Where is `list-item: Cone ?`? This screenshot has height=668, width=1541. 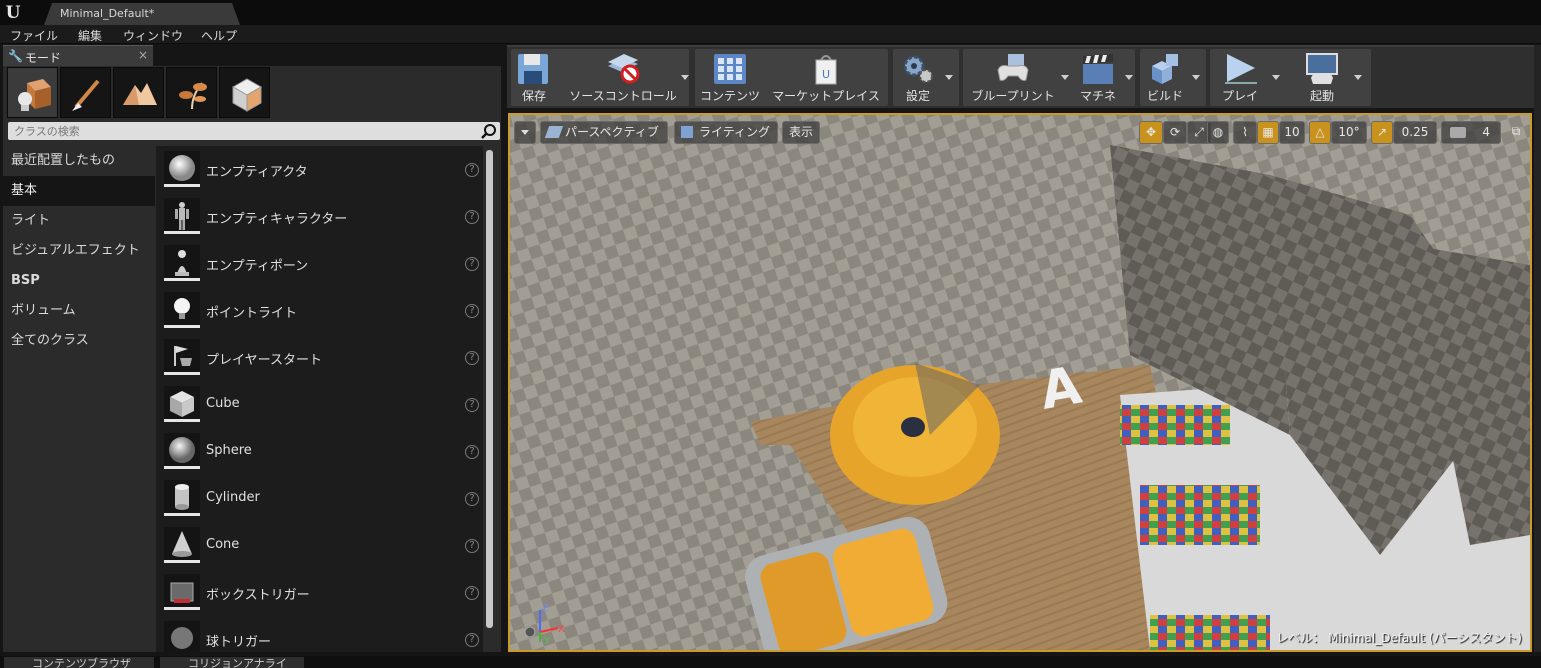 list-item: Cone ? is located at coordinates (319, 545).